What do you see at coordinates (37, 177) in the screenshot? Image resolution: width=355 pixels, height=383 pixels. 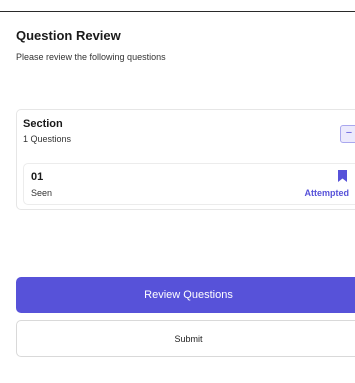 I see `question-number: 01` at bounding box center [37, 177].